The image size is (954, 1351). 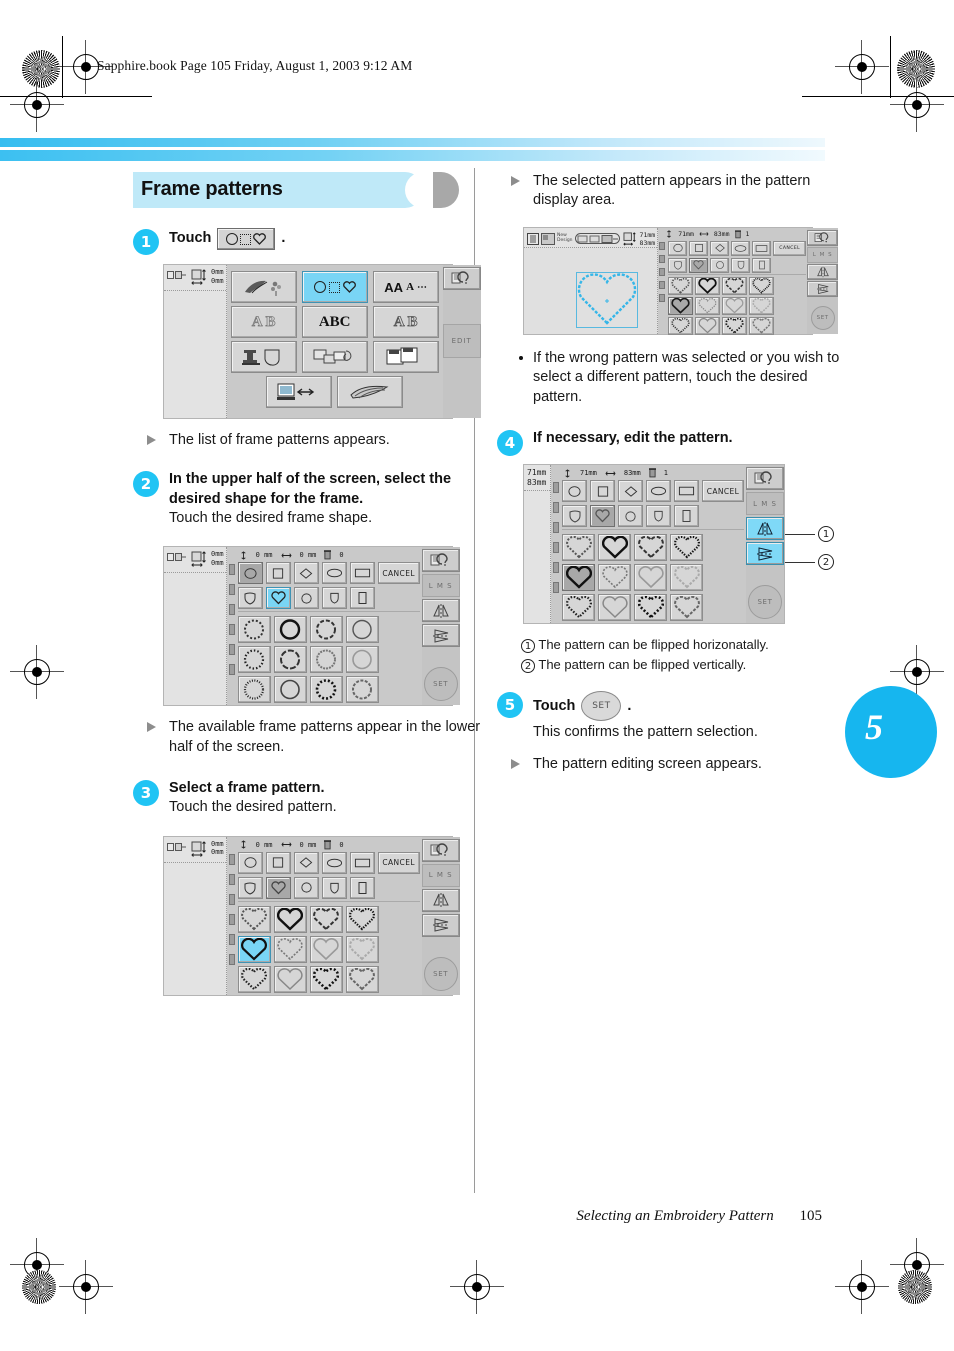 What do you see at coordinates (370, 392) in the screenshot?
I see `category-ribbon-patterns` at bounding box center [370, 392].